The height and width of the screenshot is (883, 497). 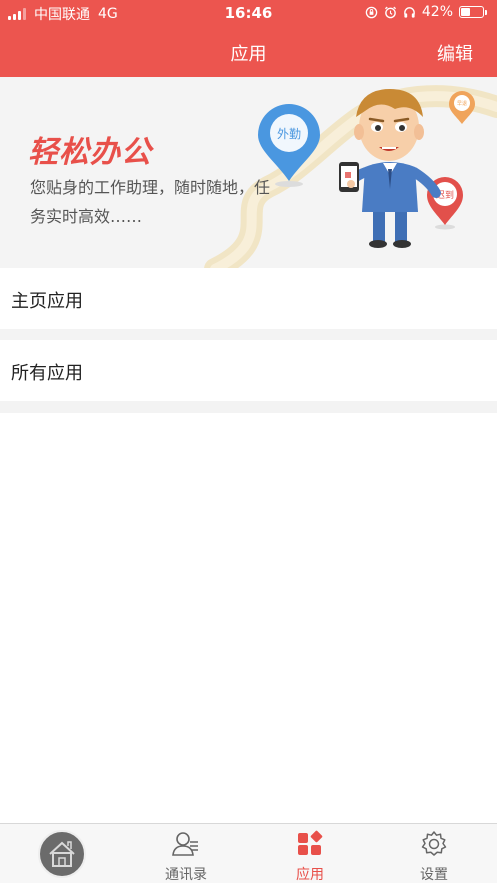 I want to click on status-right: 42%, so click(x=426, y=12).